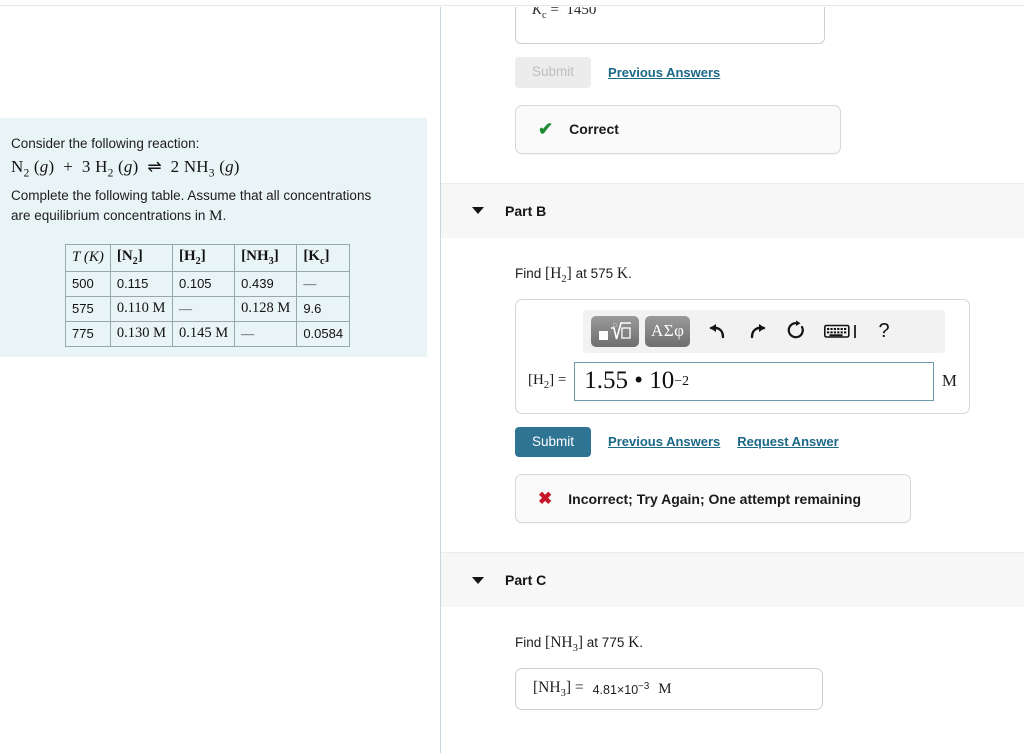 The image size is (1024, 753). I want to click on part-c-answer-value: 4.81×10−3, so click(621, 689).